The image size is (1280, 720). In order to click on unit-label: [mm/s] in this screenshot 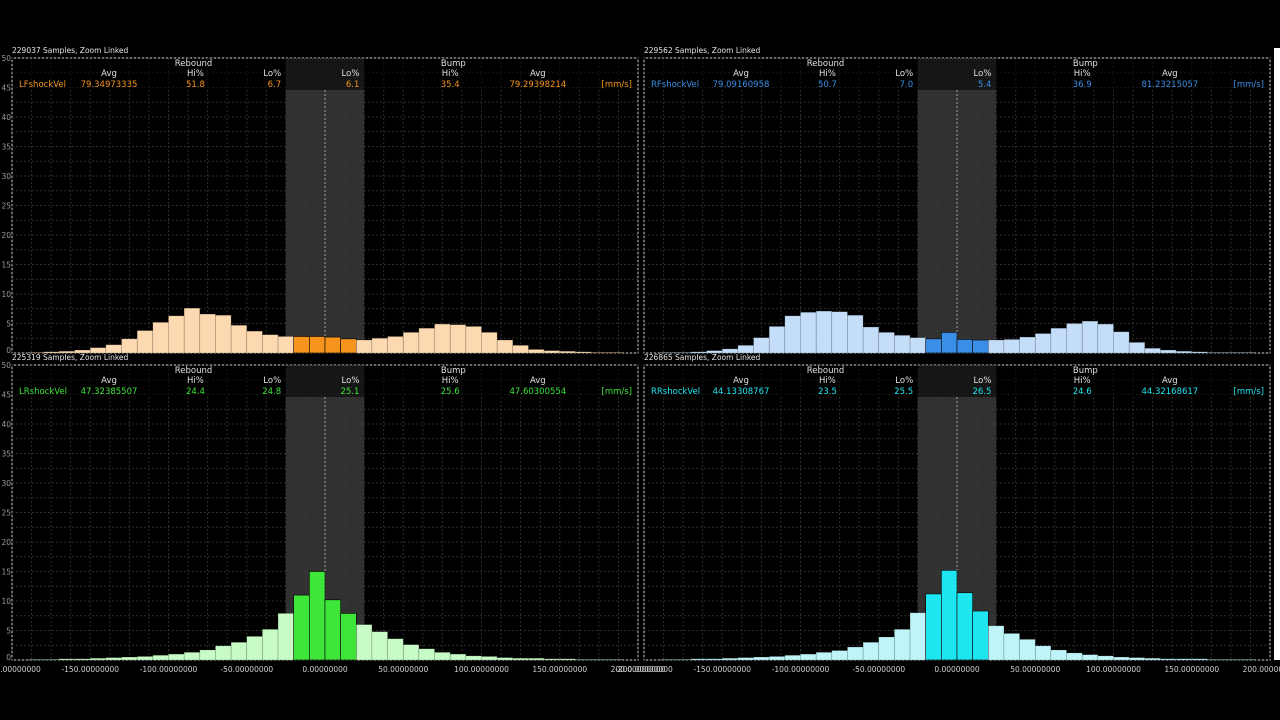, I will do `click(1249, 392)`.